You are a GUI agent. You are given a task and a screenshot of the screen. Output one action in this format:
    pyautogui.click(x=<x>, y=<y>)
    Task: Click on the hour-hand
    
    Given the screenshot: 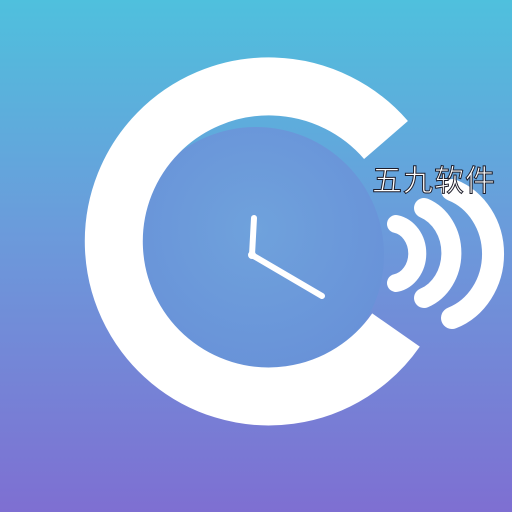 What is the action you would take?
    pyautogui.click(x=253, y=236)
    